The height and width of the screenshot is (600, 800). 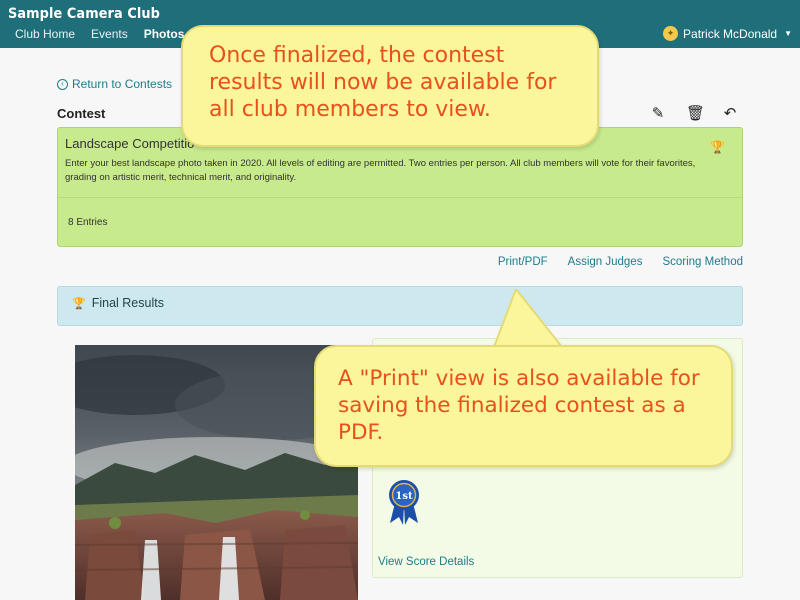 I want to click on trash-icon: 🗑, so click(x=695, y=113).